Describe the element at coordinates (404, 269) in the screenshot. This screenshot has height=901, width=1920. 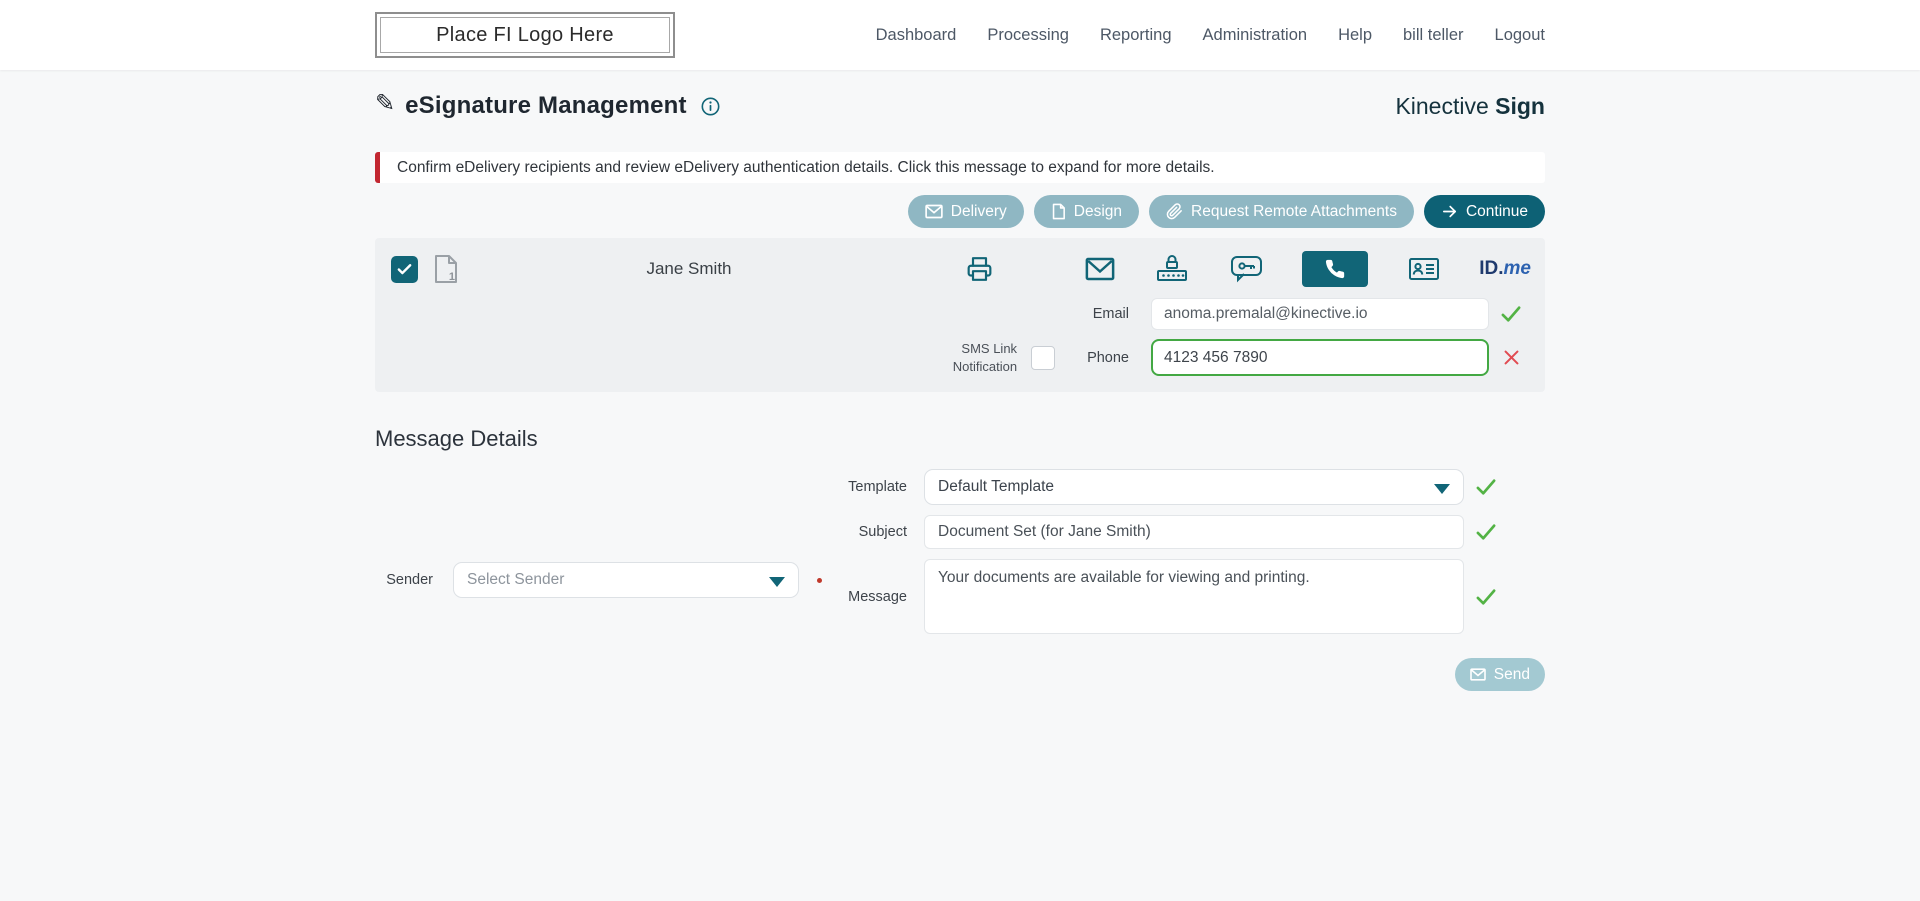
I see `recipient-checkbox` at that location.